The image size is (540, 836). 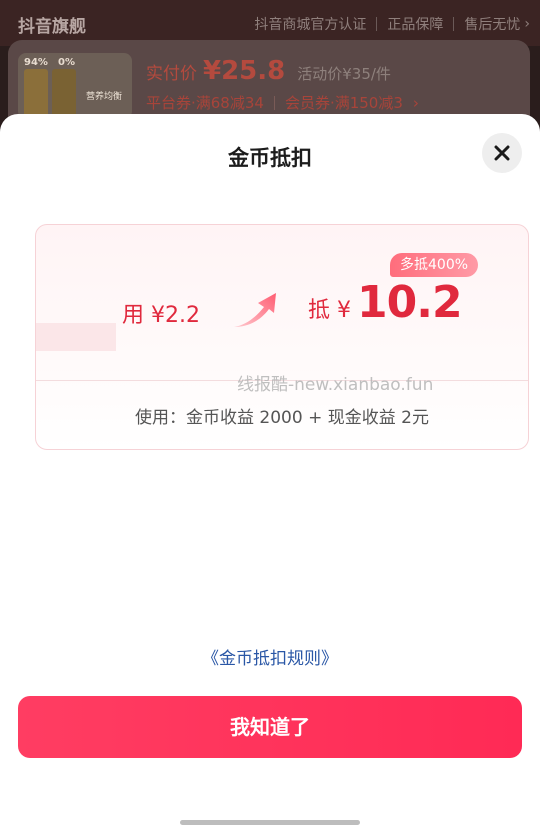 What do you see at coordinates (410, 302) in the screenshot?
I see `offset-value: 10.2` at bounding box center [410, 302].